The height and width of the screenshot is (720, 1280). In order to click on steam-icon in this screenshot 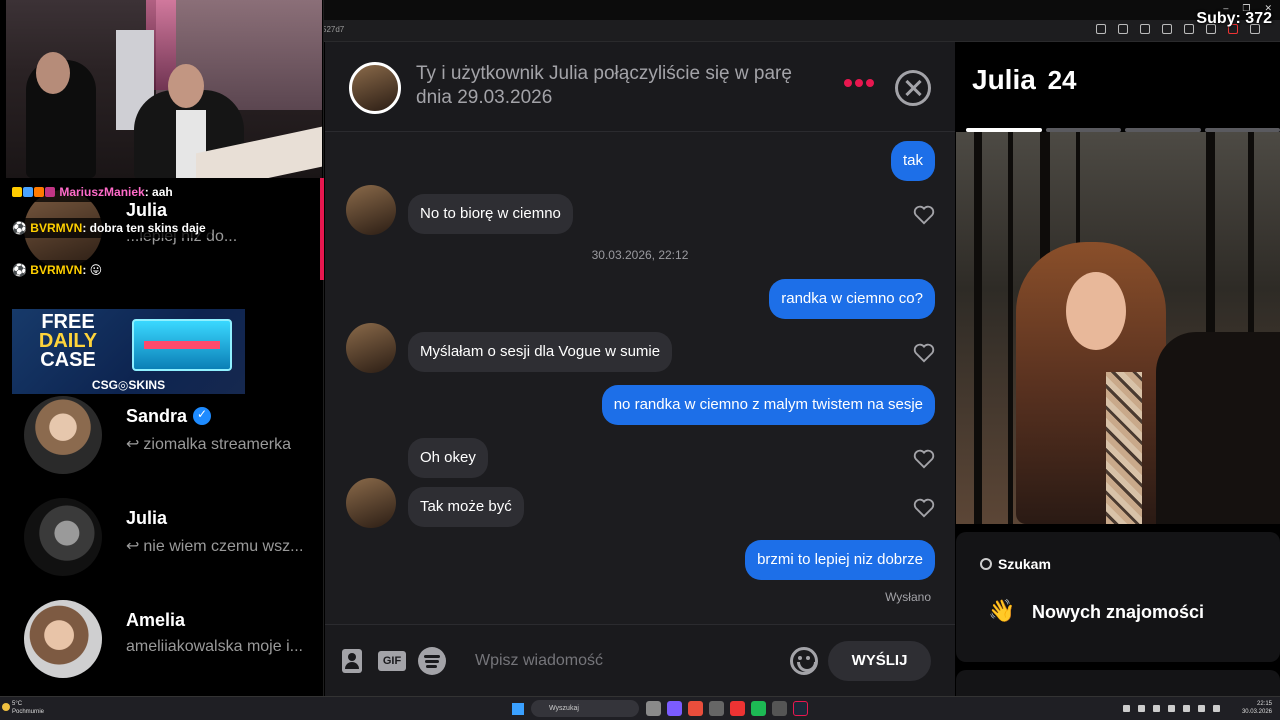, I will do `click(800, 708)`.